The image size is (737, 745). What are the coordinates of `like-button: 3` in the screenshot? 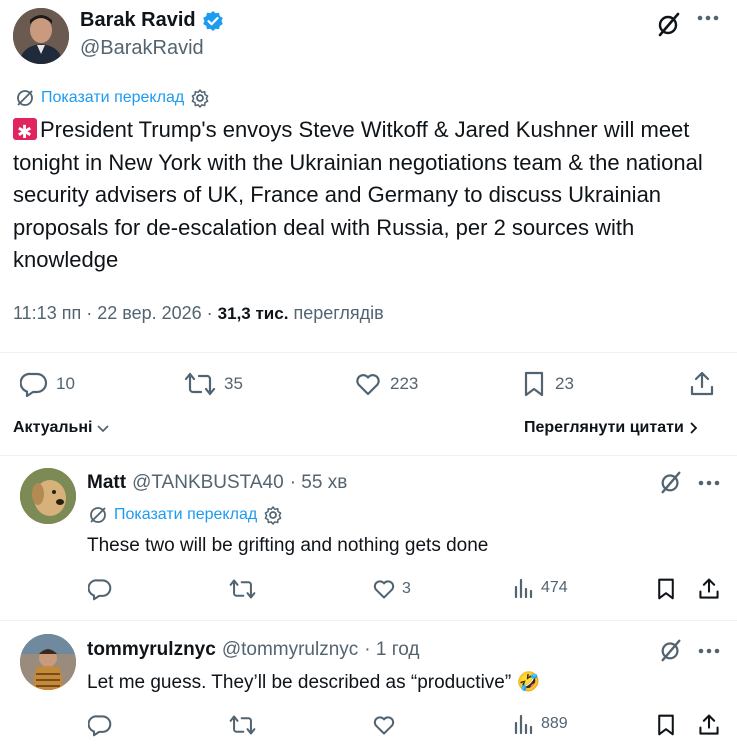 It's located at (391, 589).